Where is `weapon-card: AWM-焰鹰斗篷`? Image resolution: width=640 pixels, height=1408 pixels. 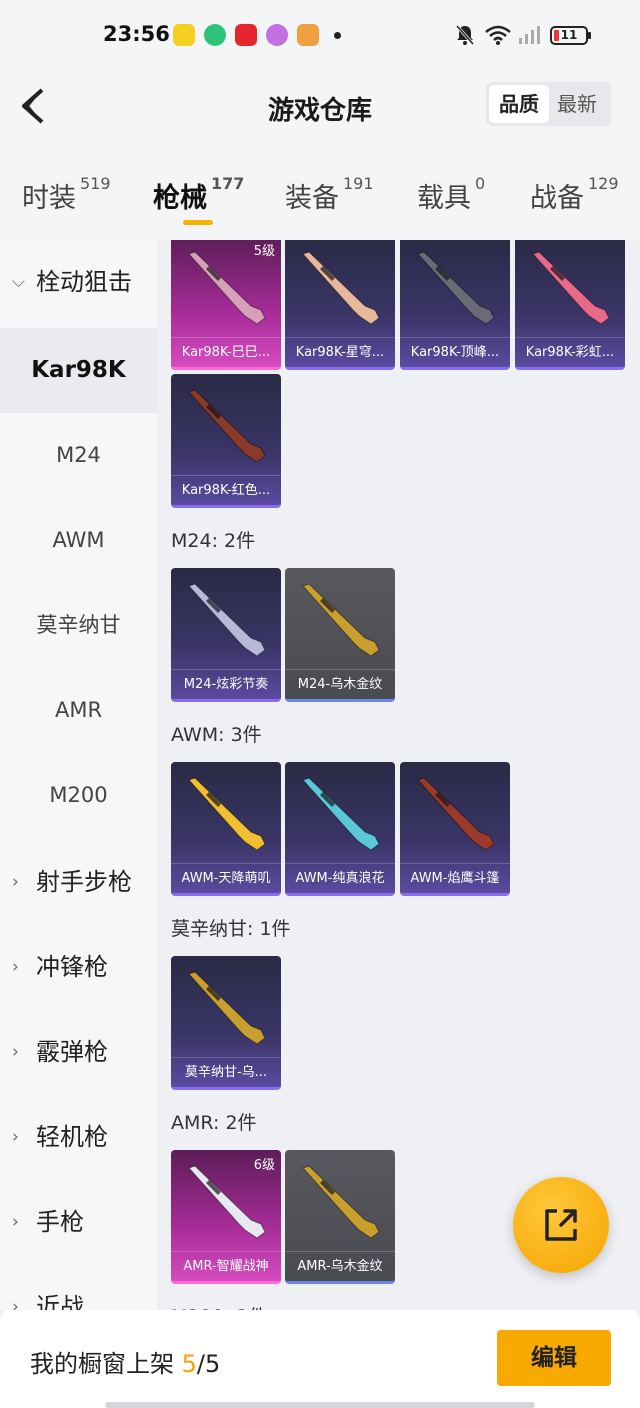 weapon-card: AWM-焰鹰斗篷 is located at coordinates (455, 829).